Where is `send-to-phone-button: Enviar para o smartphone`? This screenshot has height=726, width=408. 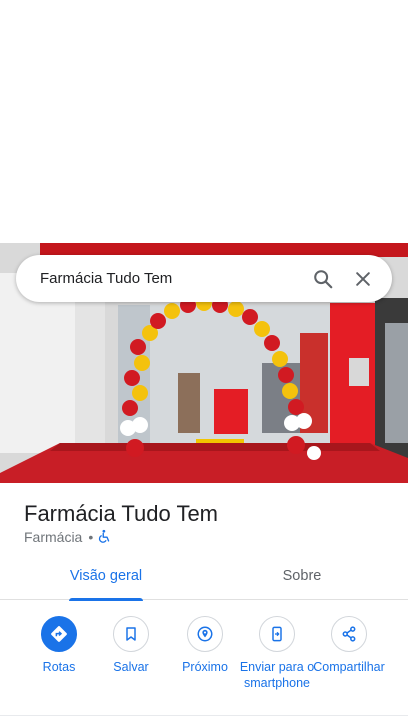 send-to-phone-button: Enviar para o smartphone is located at coordinates (277, 653).